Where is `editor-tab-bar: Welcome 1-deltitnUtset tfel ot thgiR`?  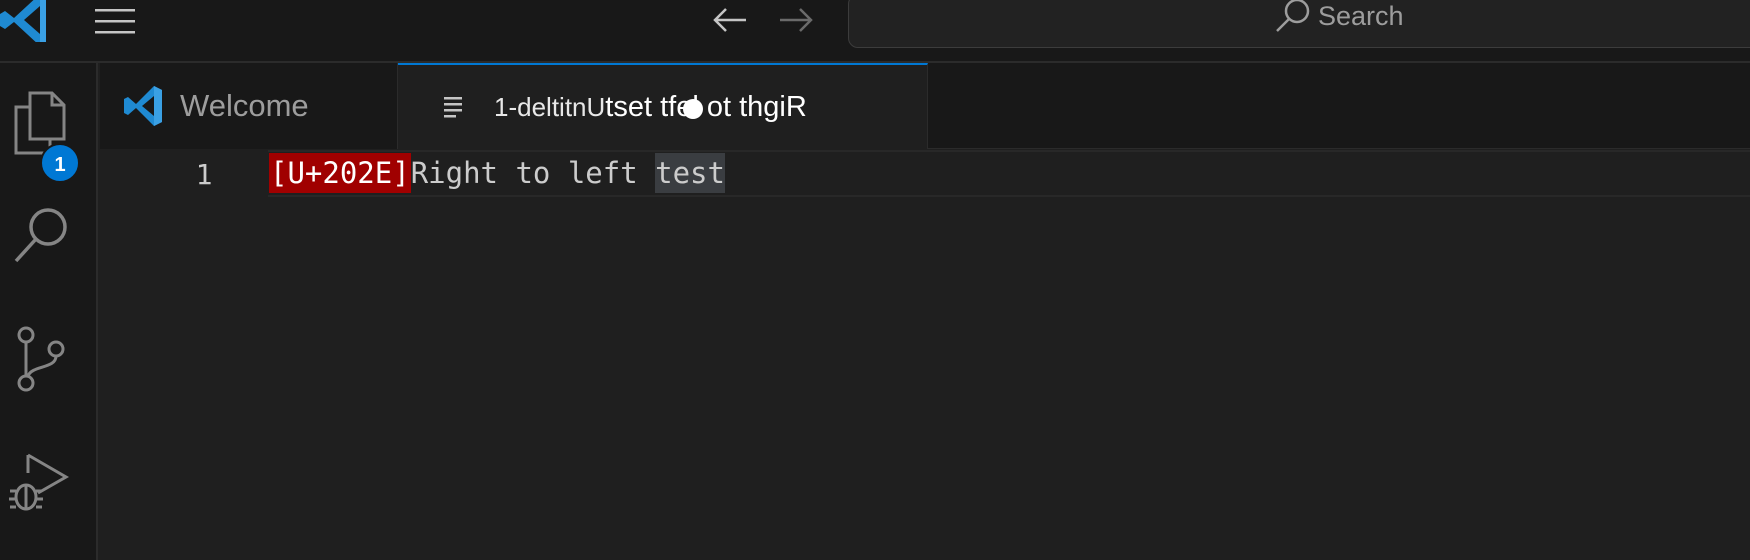
editor-tab-bar: Welcome 1-deltitnUtset tfel ot thgiR is located at coordinates (925, 106).